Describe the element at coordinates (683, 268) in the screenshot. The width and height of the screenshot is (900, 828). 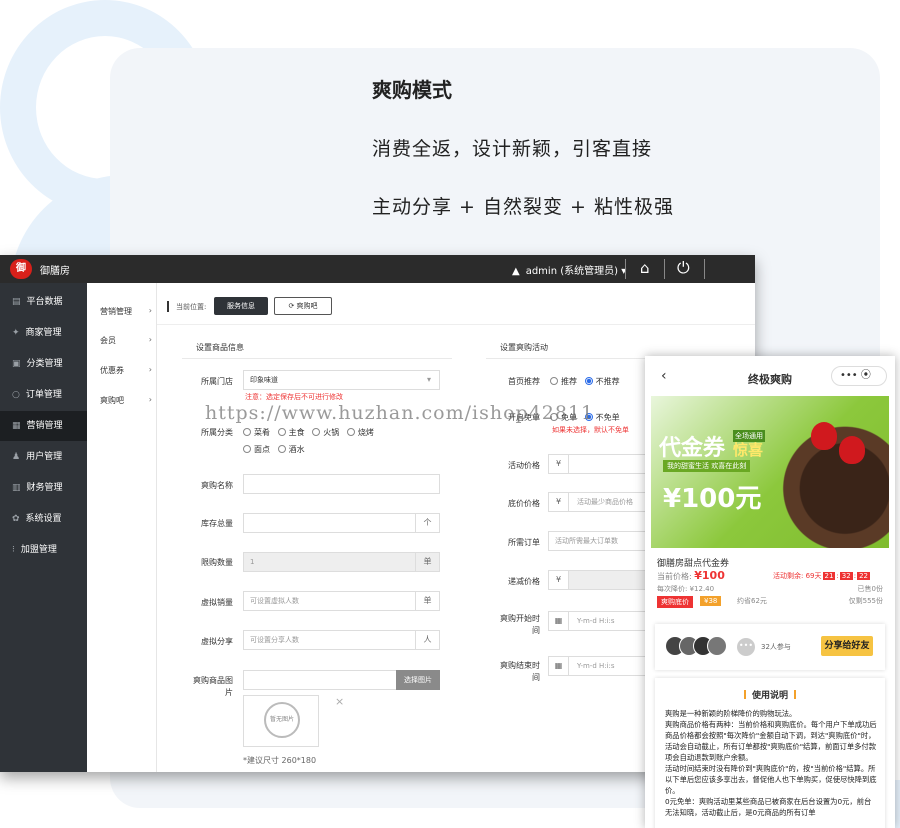
I see `power-icon: ⏻` at that location.